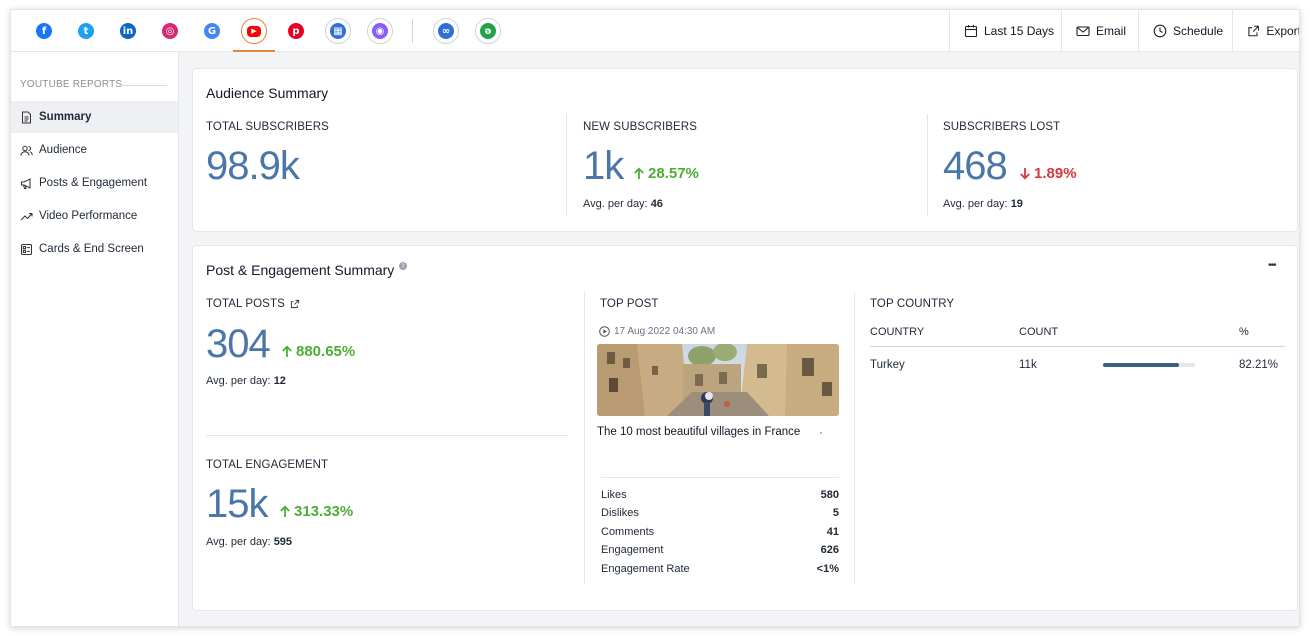  What do you see at coordinates (446, 31) in the screenshot?
I see `linked-channels-icon: ∞` at bounding box center [446, 31].